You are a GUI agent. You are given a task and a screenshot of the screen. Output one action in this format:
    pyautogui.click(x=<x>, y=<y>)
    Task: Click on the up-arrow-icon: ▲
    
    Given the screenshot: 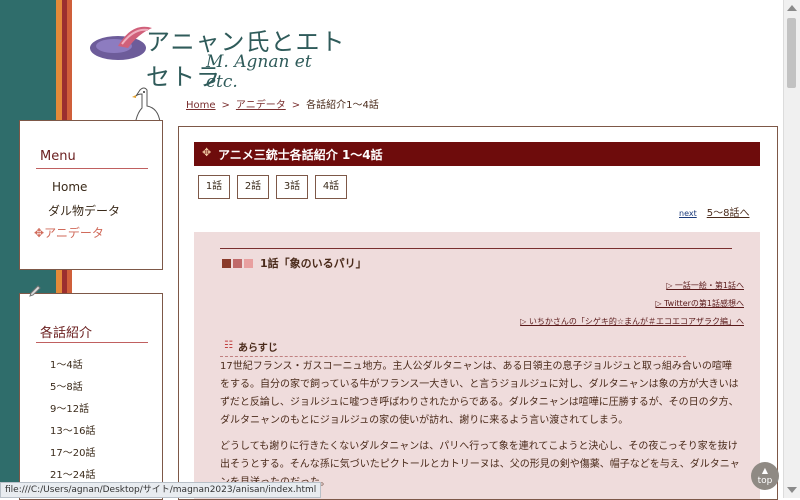 What is the action you would take?
    pyautogui.click(x=765, y=470)
    